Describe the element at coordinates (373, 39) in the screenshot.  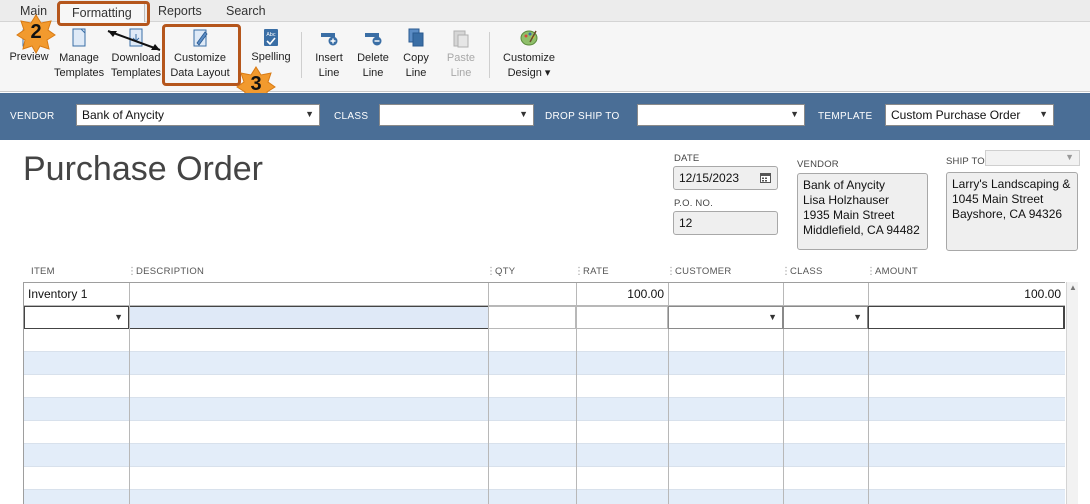
I see `delete-line-icon` at that location.